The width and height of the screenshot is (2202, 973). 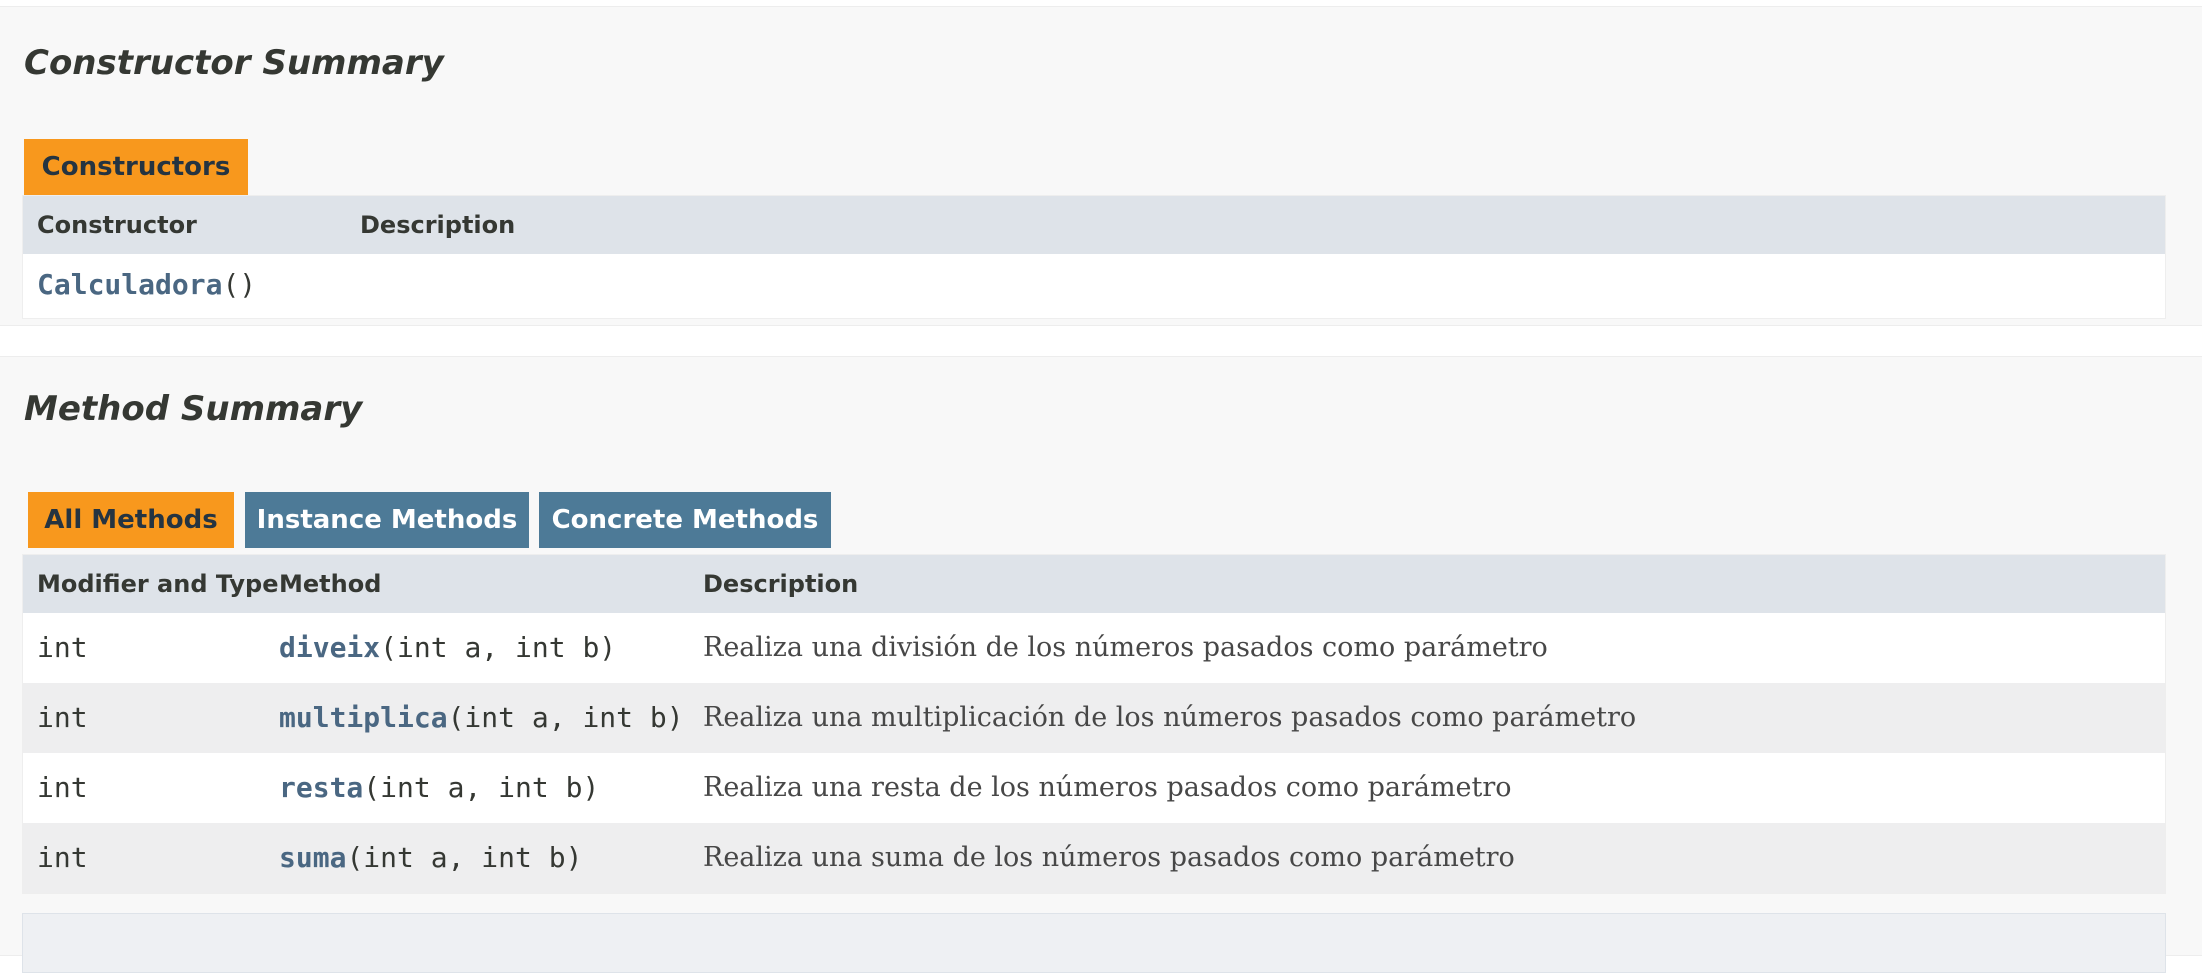 What do you see at coordinates (439, 787) in the screenshot?
I see `method-signature: resta(int a, int b)` at bounding box center [439, 787].